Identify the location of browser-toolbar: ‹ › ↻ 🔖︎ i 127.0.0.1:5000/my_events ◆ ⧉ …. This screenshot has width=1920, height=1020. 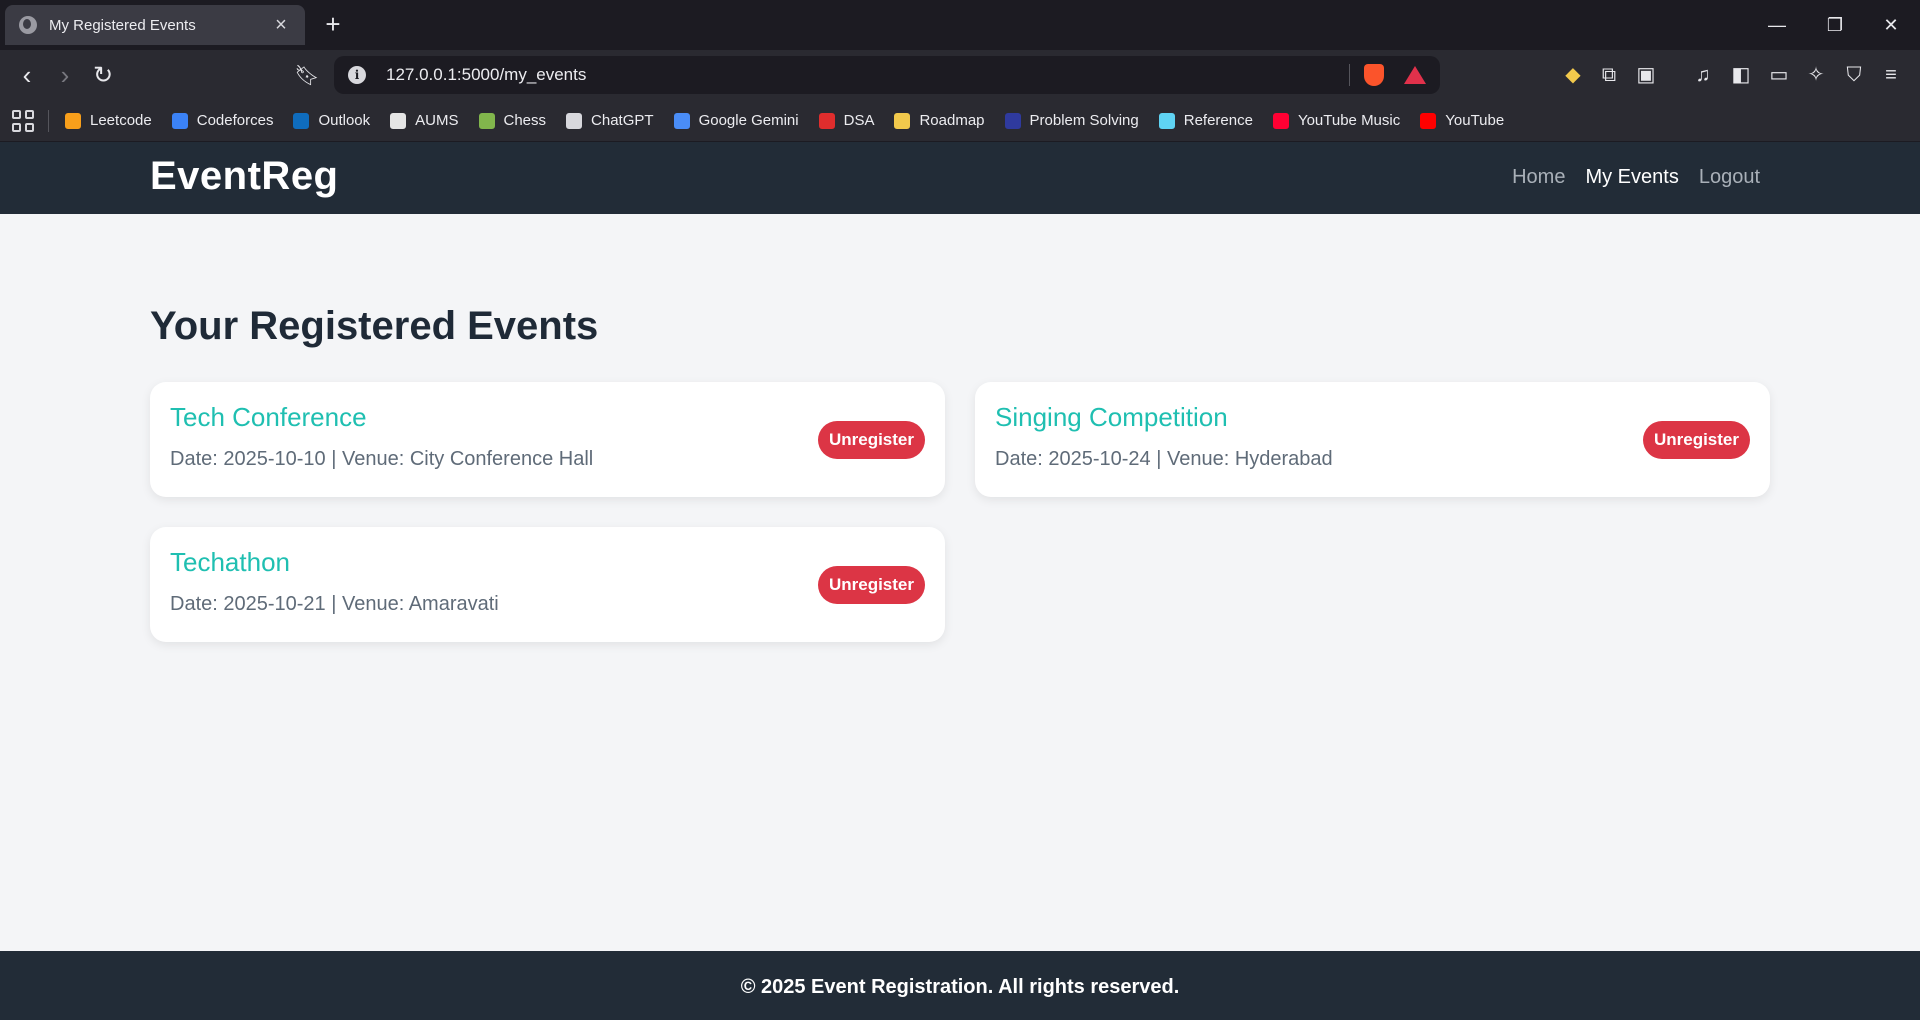
(960, 75).